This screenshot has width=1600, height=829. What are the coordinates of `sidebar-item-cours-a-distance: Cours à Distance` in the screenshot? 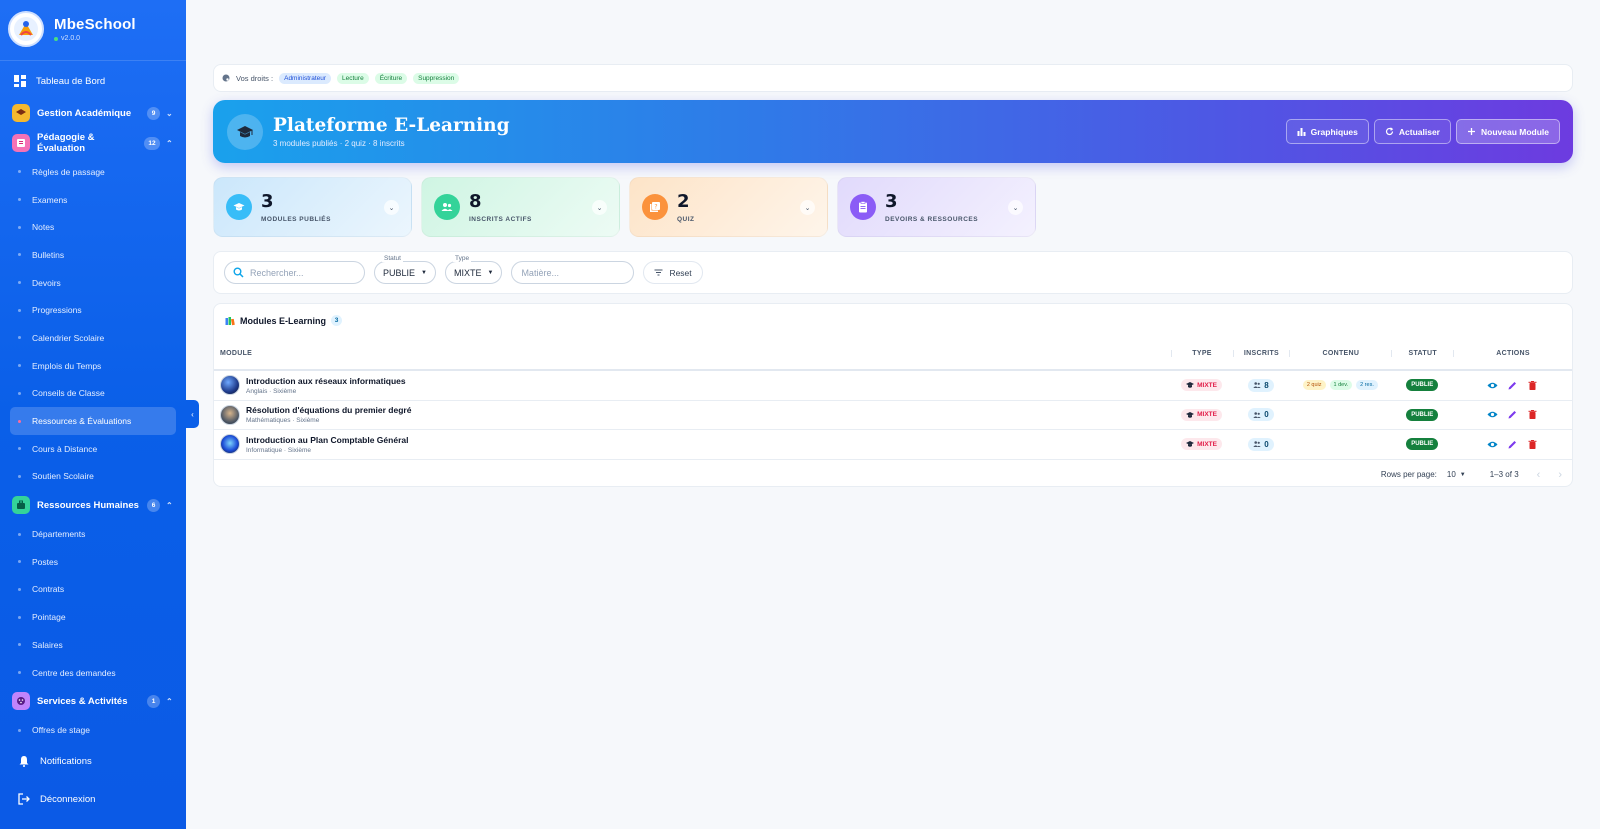 It's located at (93, 449).